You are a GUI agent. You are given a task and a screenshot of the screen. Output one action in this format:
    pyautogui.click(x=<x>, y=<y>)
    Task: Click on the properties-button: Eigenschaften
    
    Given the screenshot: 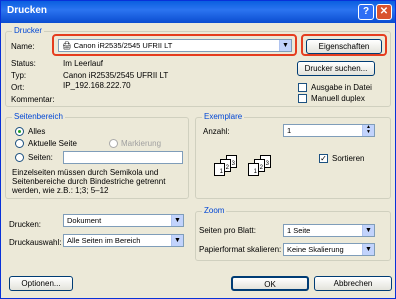 What is the action you would take?
    pyautogui.click(x=344, y=46)
    